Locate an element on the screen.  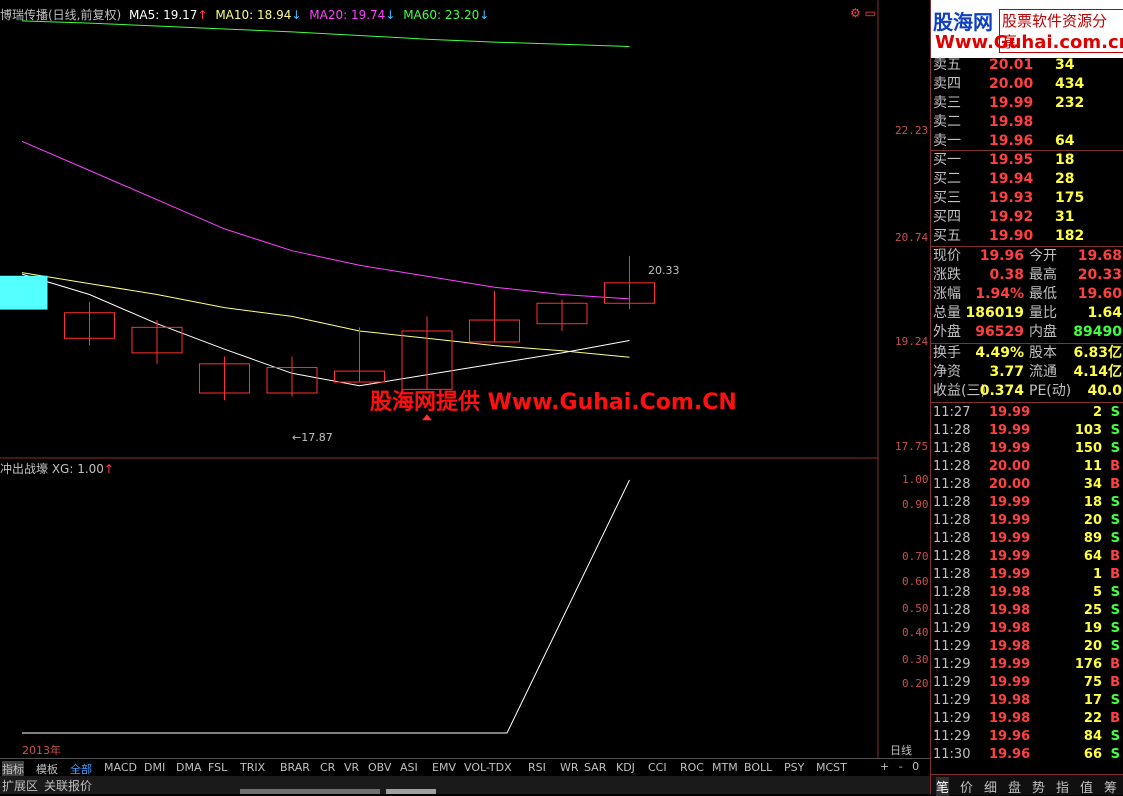
quote-value: 1.94% is located at coordinates (999, 294).